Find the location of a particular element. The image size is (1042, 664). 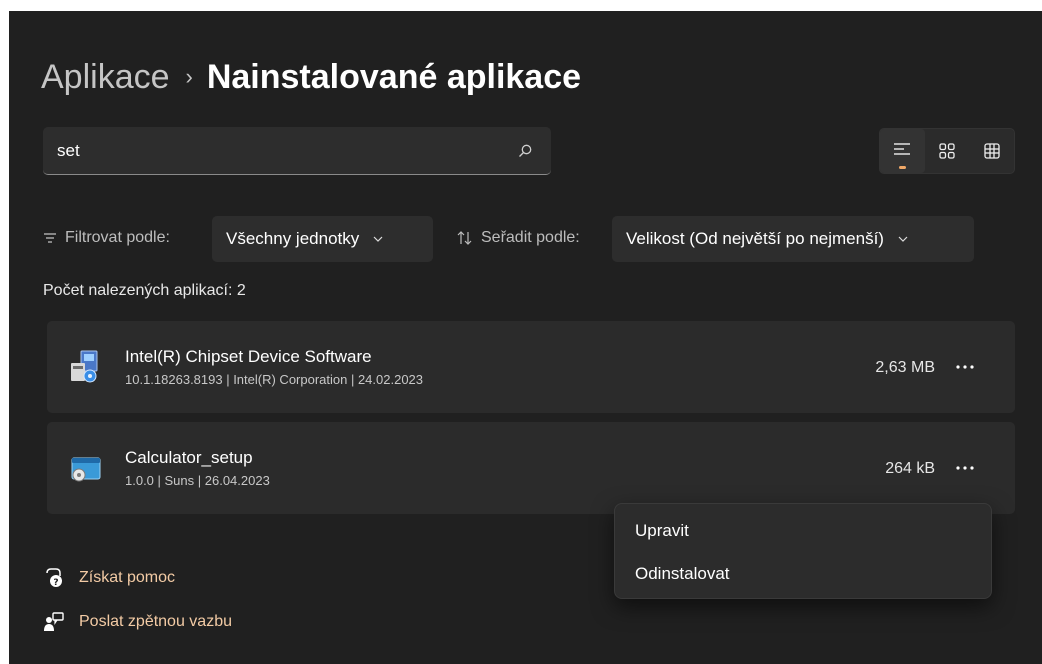

search-input is located at coordinates (277, 151).